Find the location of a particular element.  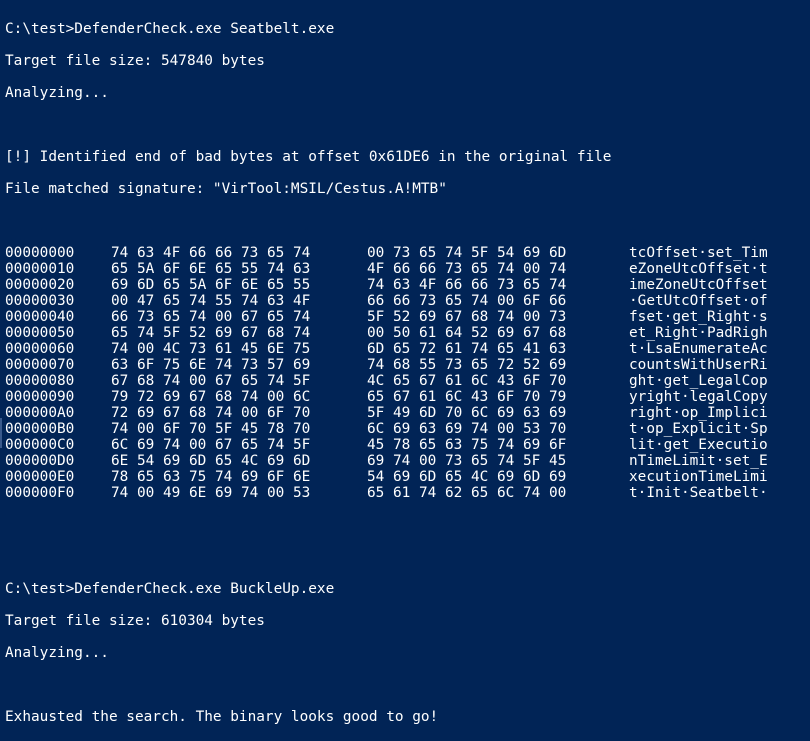

hexdump-hex-group-1: 65 5A 6F 6E 65 55 74 63 is located at coordinates (211, 269).